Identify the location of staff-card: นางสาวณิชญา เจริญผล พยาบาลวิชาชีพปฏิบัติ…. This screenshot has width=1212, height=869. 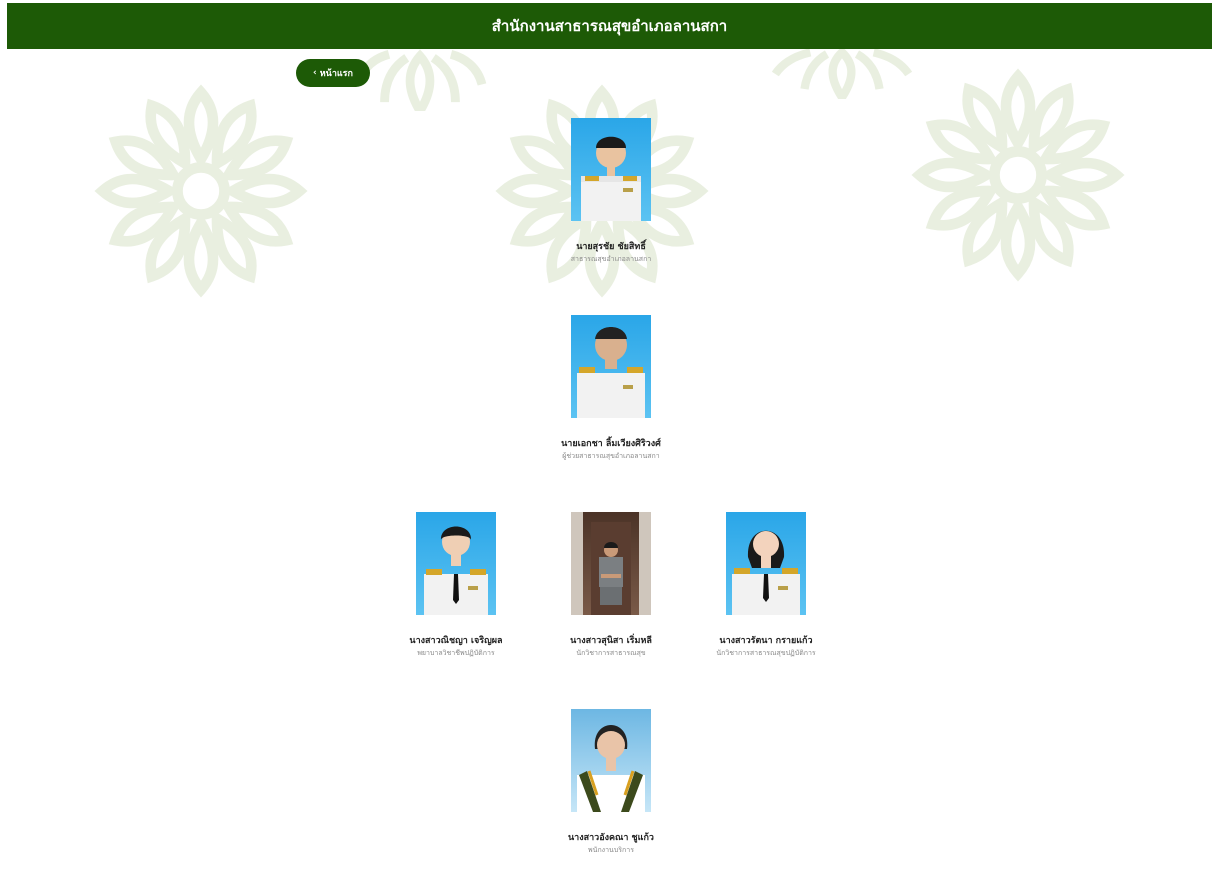
(456, 585).